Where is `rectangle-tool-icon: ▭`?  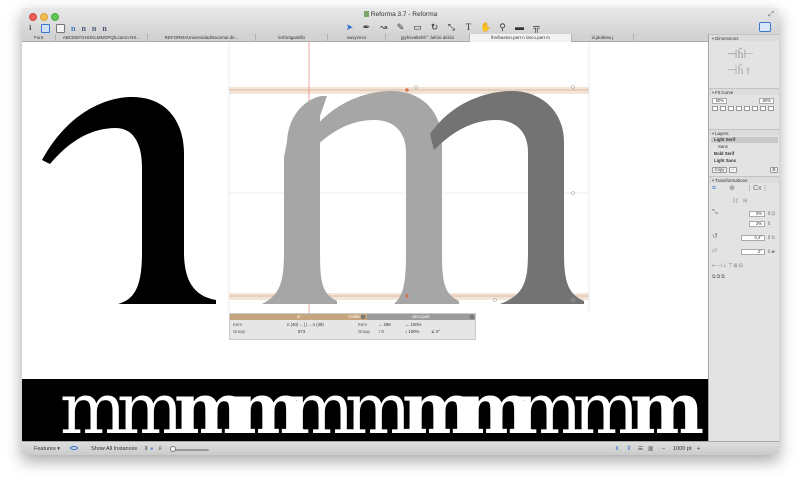
rectangle-tool-icon: ▭ is located at coordinates (417, 27).